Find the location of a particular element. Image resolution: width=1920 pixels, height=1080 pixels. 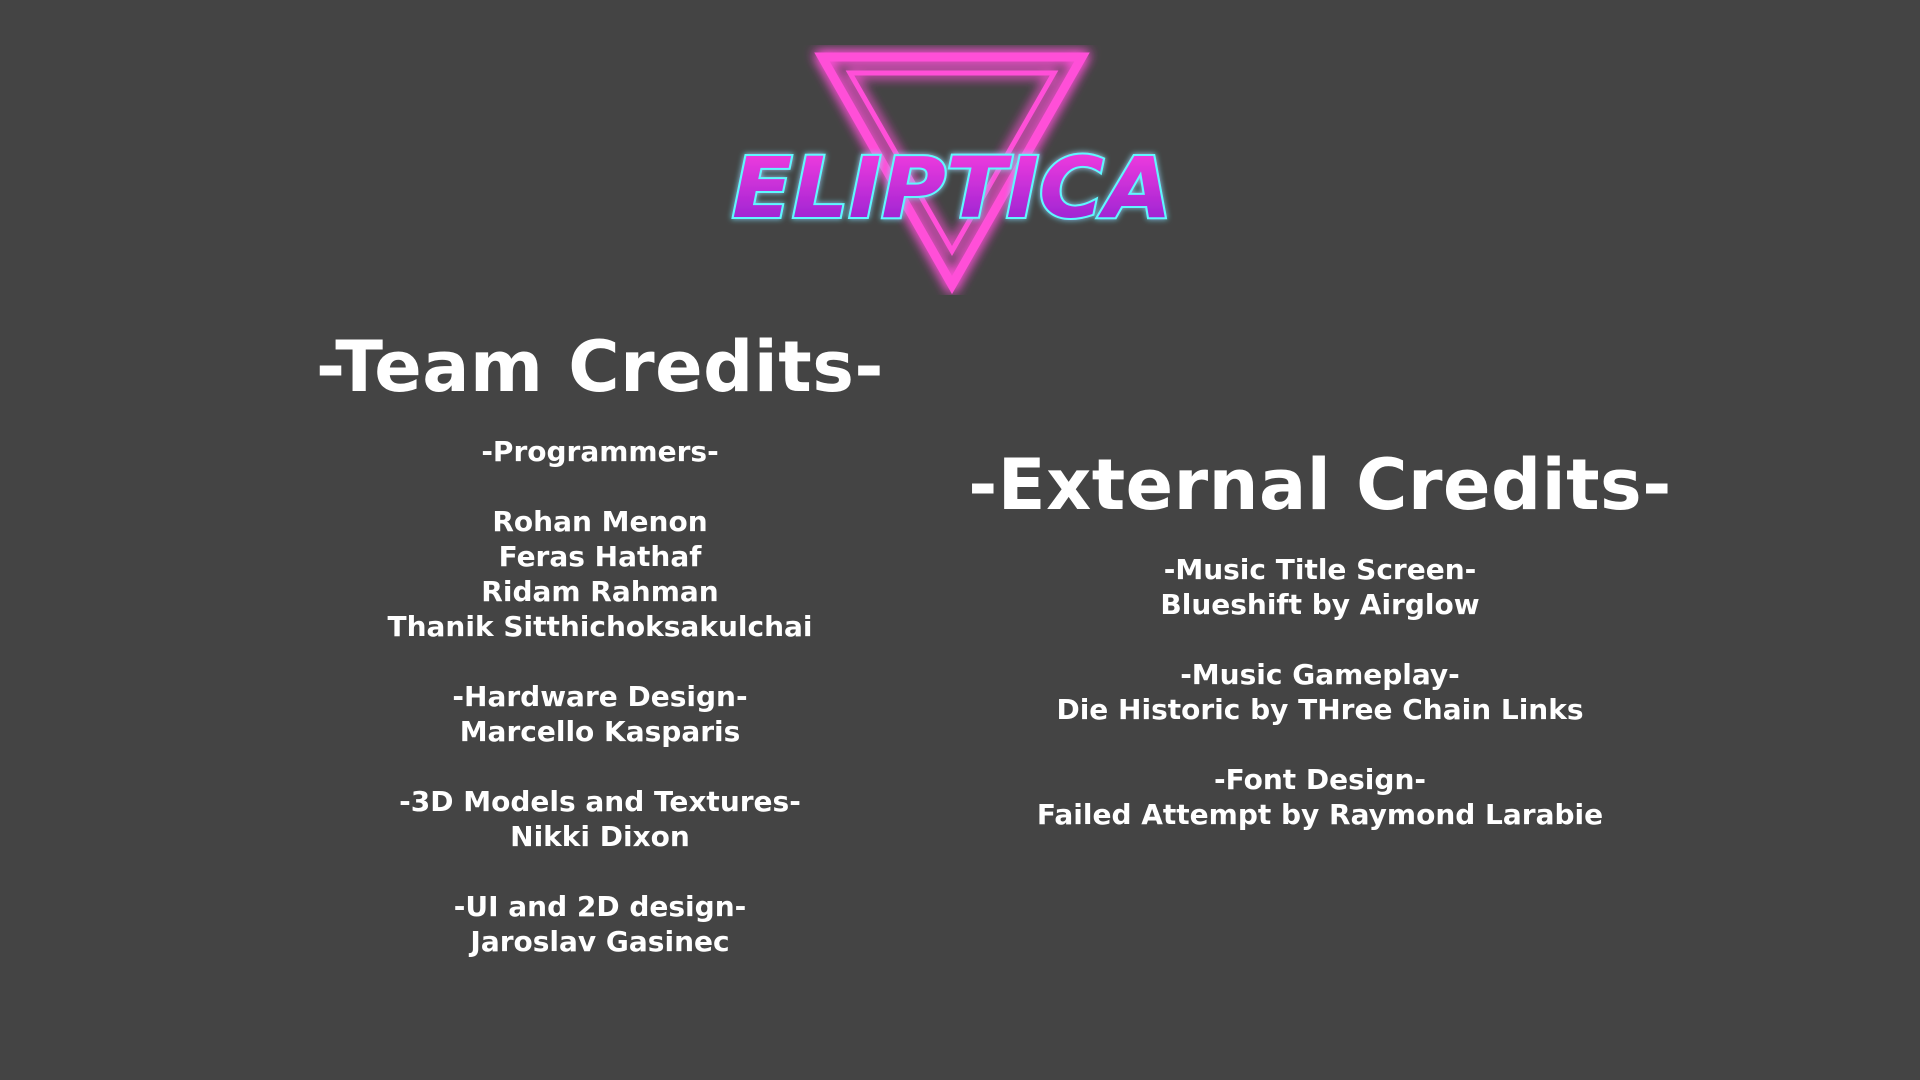

hardware-title: -Hardware Design- is located at coordinates (600, 696).